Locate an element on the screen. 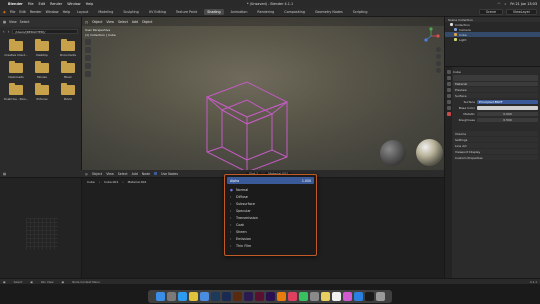 The width and height of the screenshot is (540, 304). tab-compositing: Compositing is located at coordinates (294, 12).